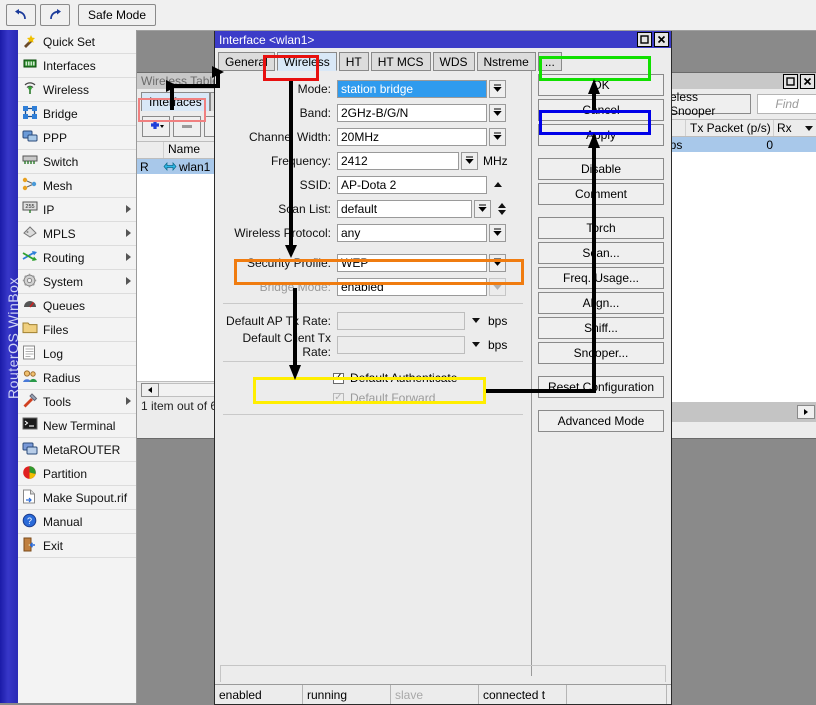 Image resolution: width=816 pixels, height=705 pixels. What do you see at coordinates (77, 378) in the screenshot?
I see `sidebar-item-radius: Radius` at bounding box center [77, 378].